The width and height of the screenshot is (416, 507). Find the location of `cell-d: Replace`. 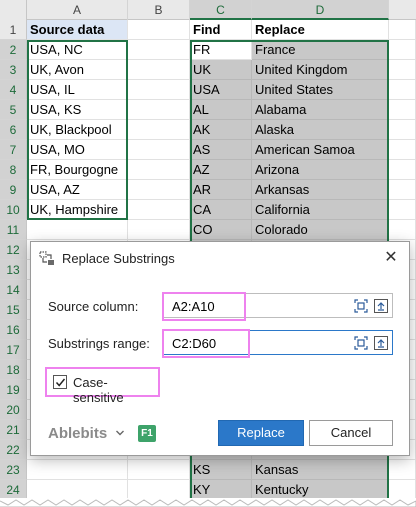

cell-d: Replace is located at coordinates (320, 30).